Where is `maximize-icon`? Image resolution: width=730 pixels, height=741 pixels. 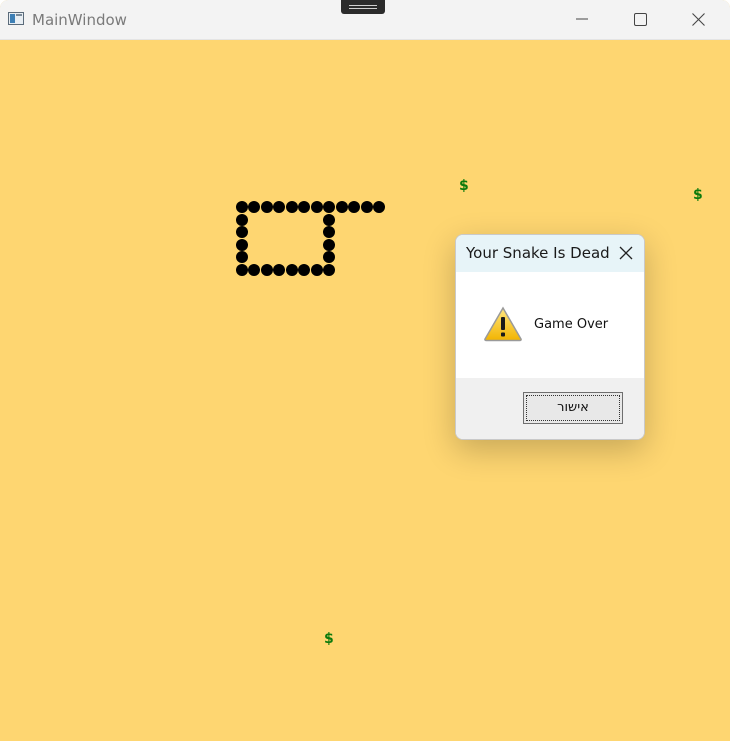
maximize-icon is located at coordinates (640, 19).